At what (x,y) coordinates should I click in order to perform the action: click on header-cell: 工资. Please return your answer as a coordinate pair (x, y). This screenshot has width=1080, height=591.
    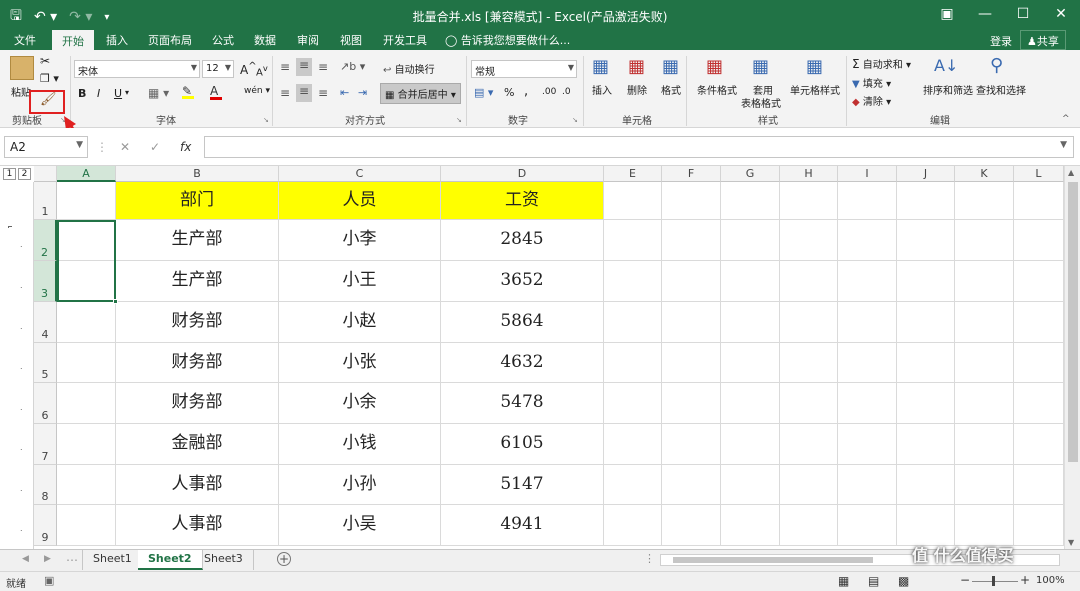
    Looking at the image, I should click on (522, 201).